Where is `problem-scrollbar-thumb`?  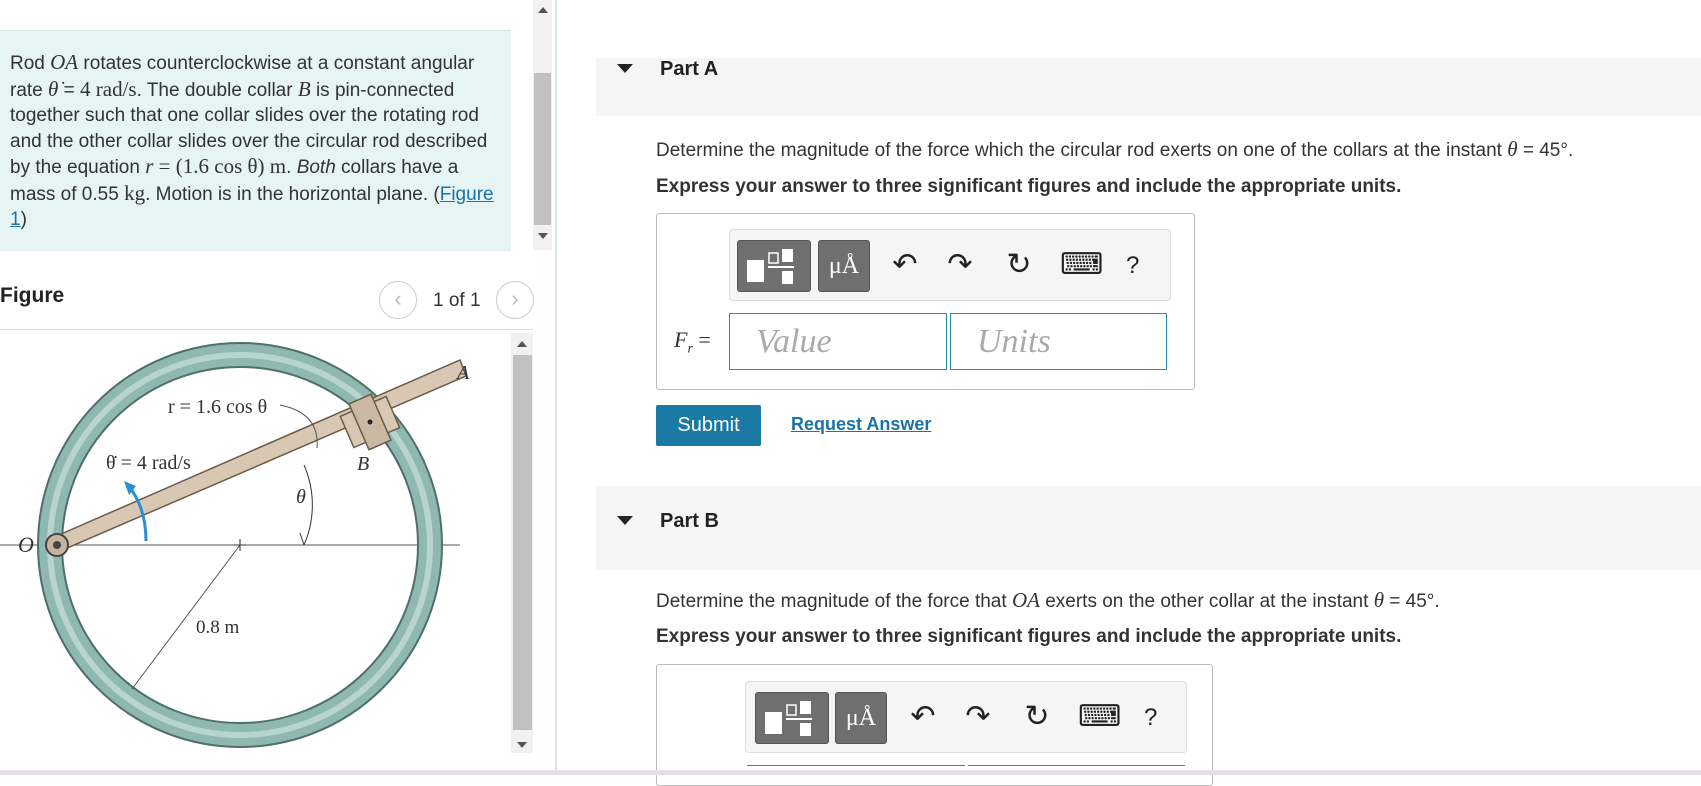
problem-scrollbar-thumb is located at coordinates (542, 149).